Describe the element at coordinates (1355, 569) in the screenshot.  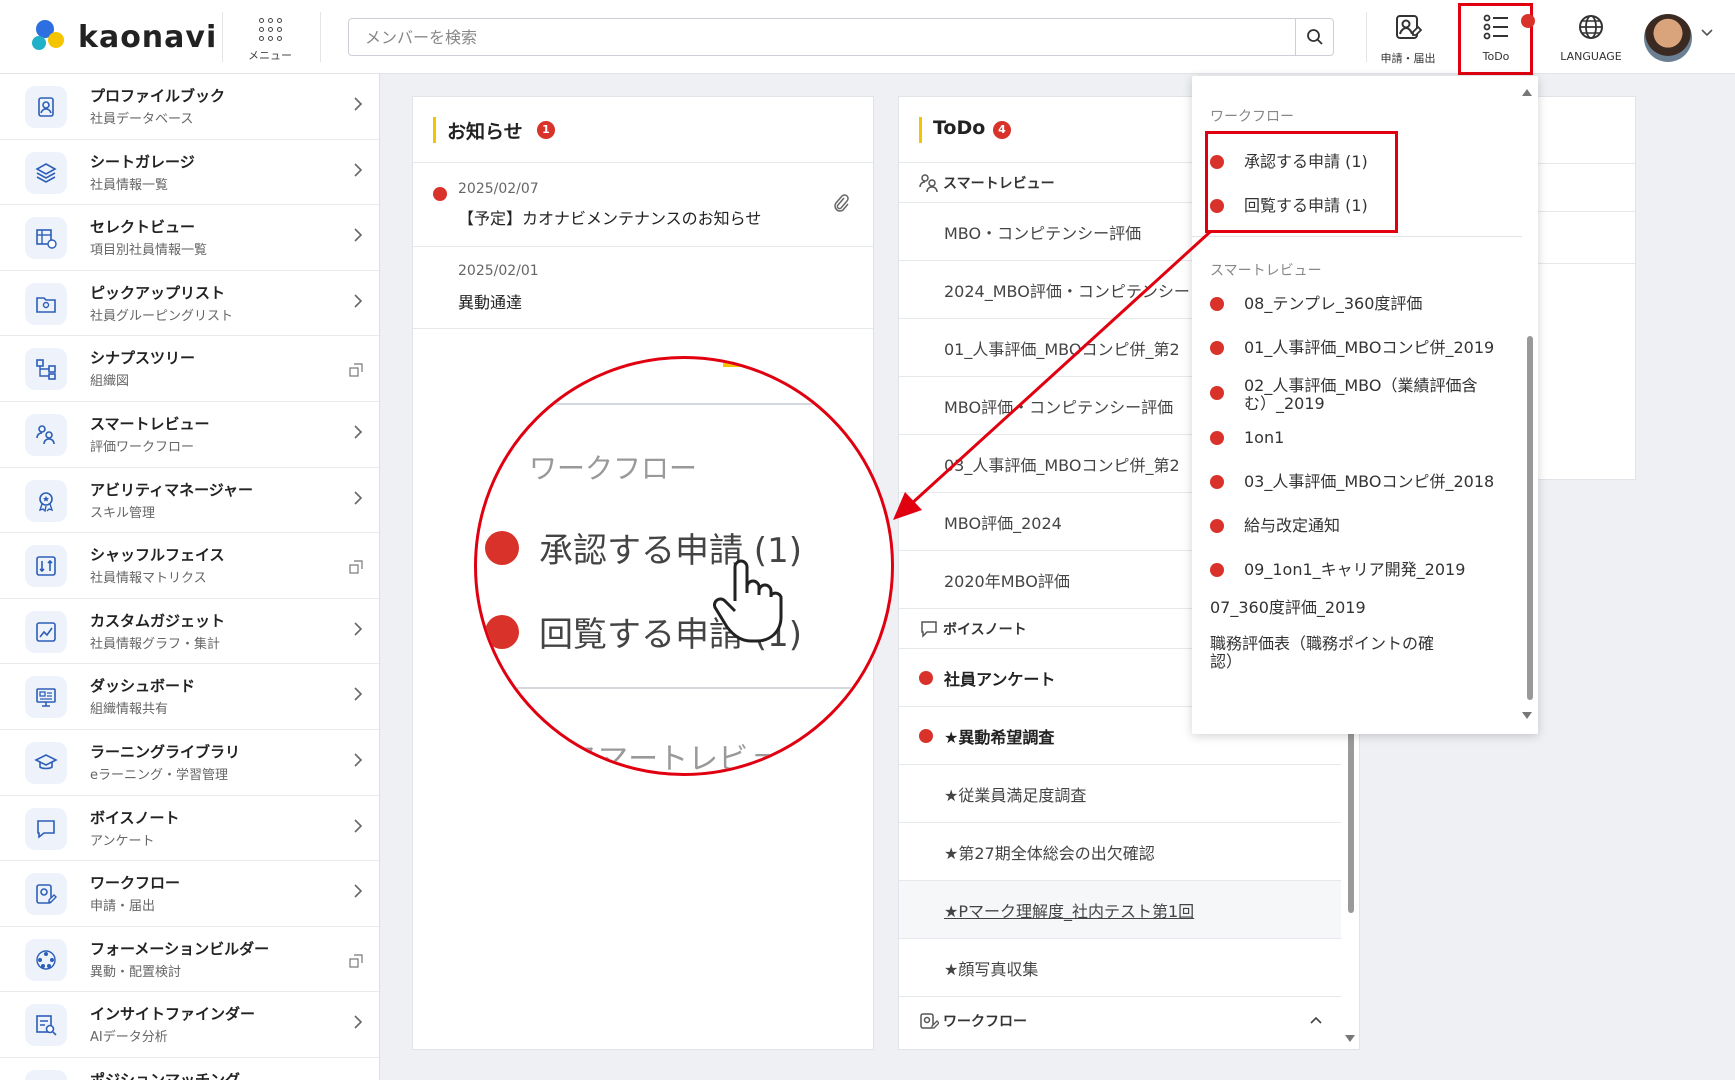
I see `dropdown-item-label: 09_1on1_キャリア開発_2019` at that location.